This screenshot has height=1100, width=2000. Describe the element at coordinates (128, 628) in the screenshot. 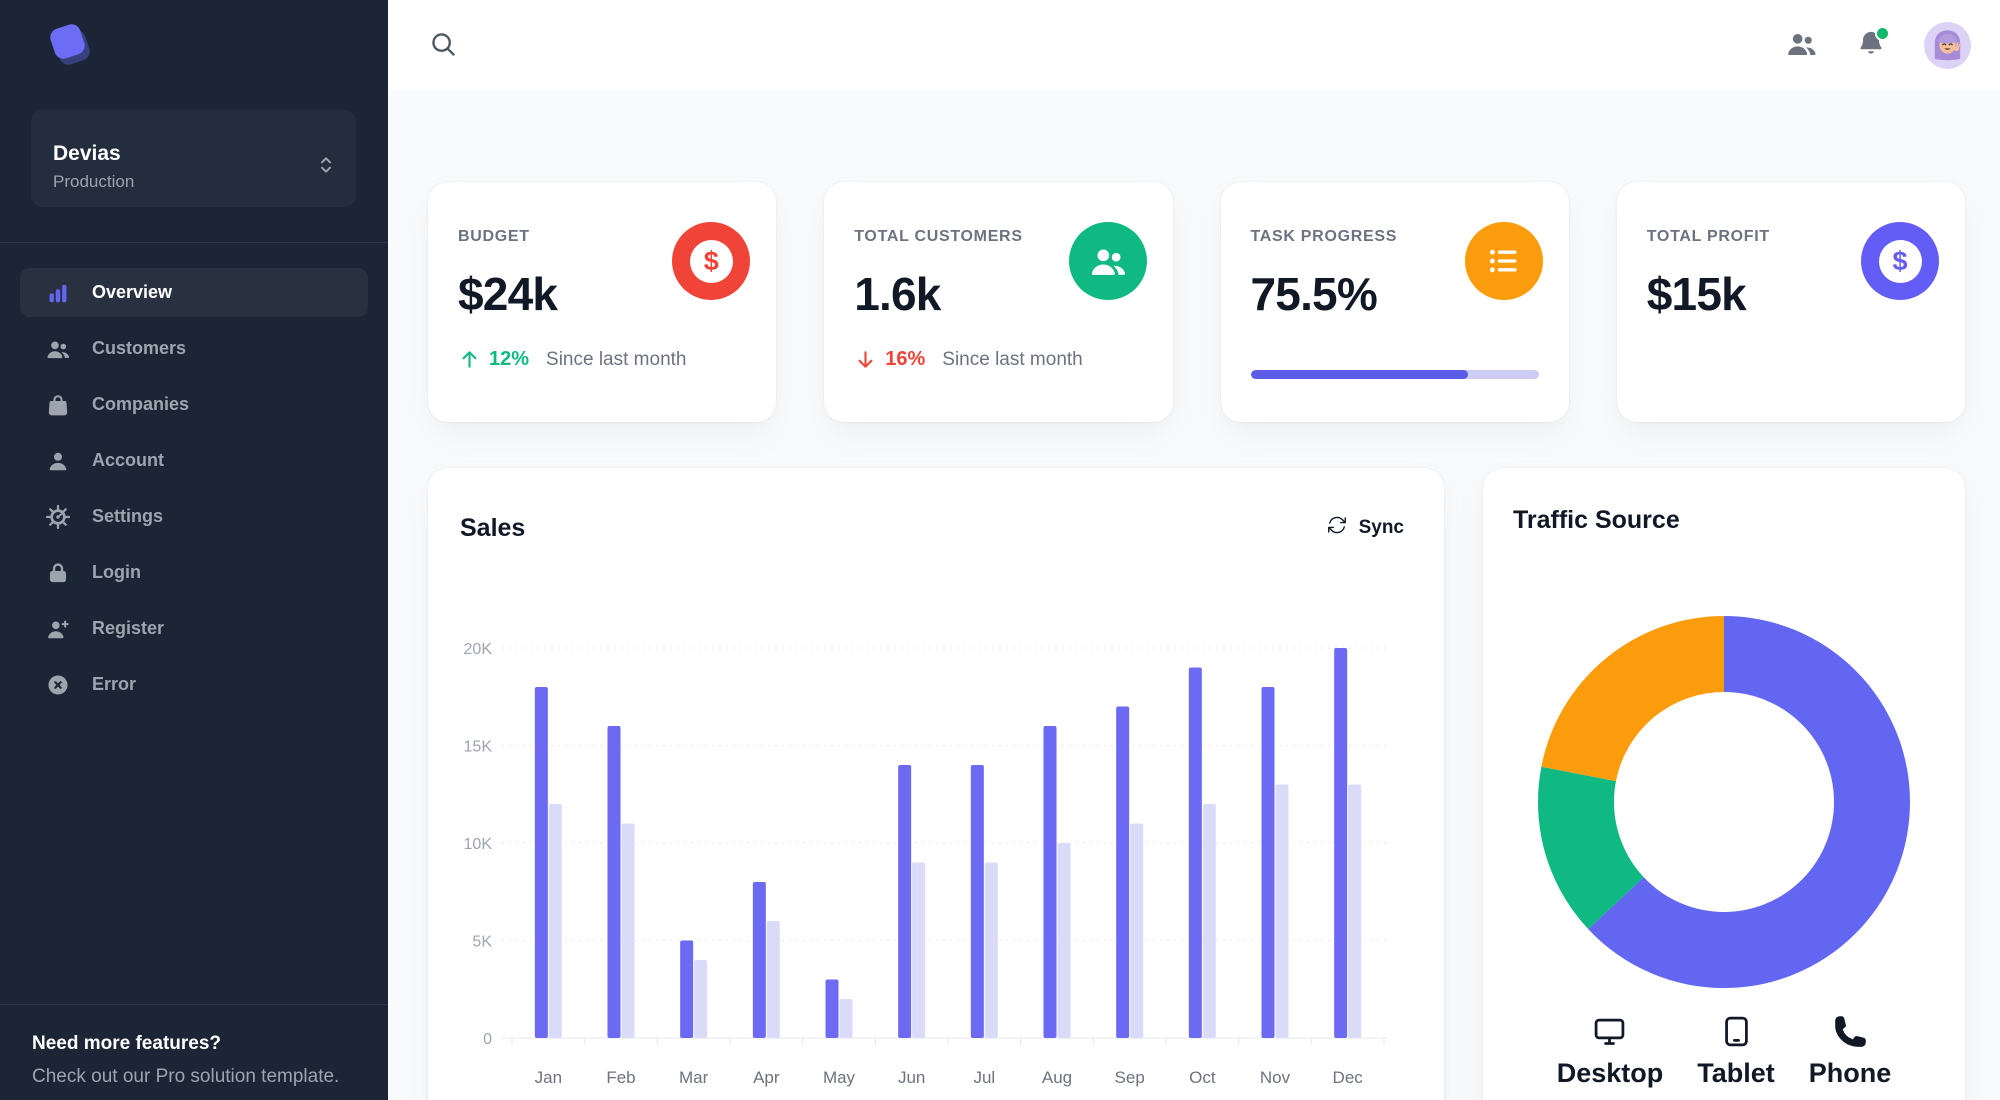

I see `sidebar-item-label: Register` at that location.